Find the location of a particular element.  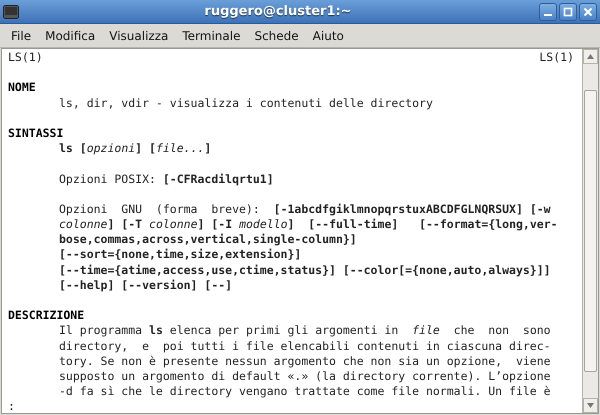

section-heading: NOME is located at coordinates (22, 88).